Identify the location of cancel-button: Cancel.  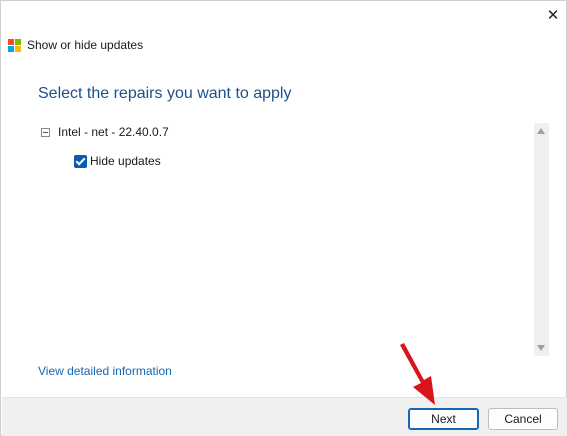
(523, 419).